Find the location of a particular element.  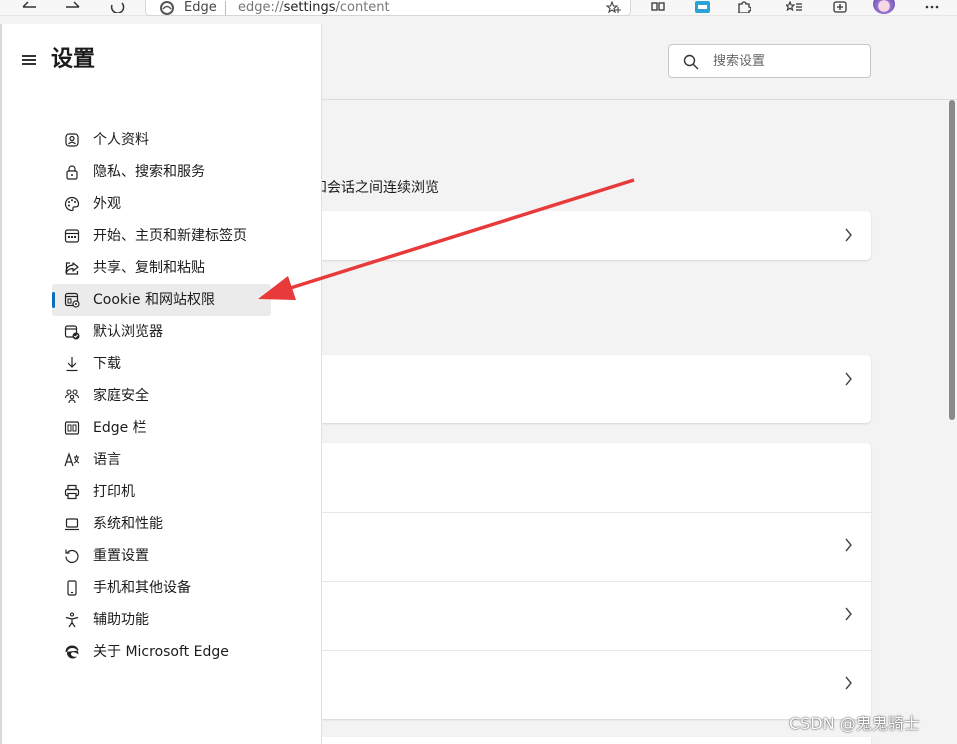

edge-logo-icon is located at coordinates (72, 652).